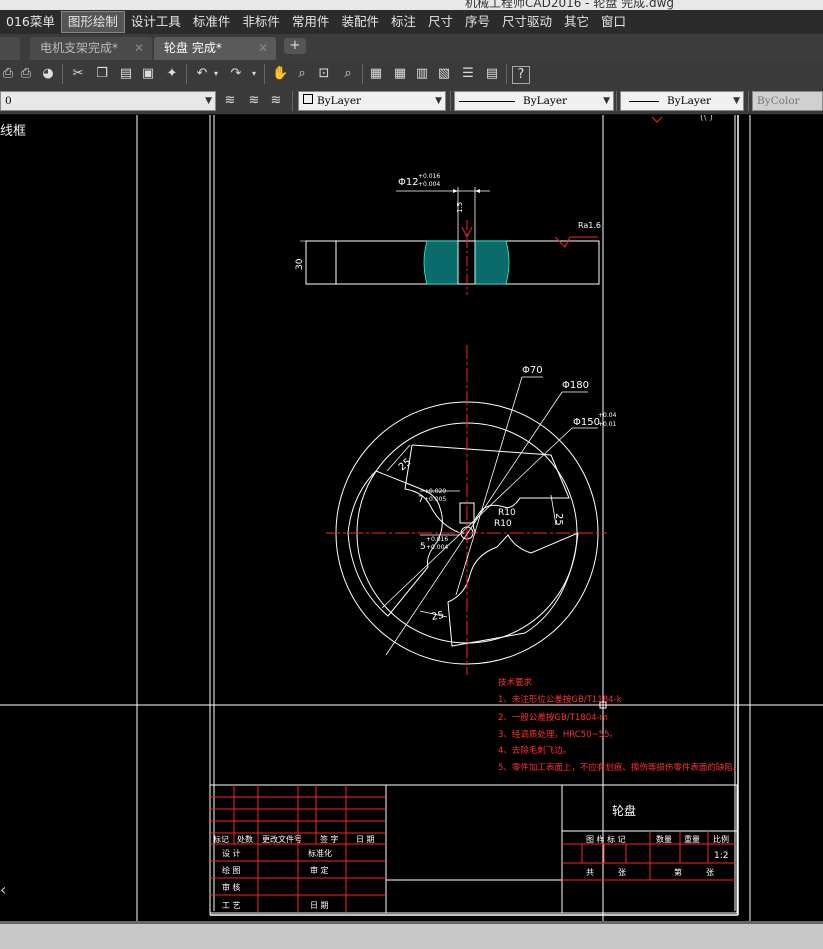 This screenshot has width=823, height=949. What do you see at coordinates (212, 22) in the screenshot?
I see `menu-standard-parts: 标准件` at bounding box center [212, 22].